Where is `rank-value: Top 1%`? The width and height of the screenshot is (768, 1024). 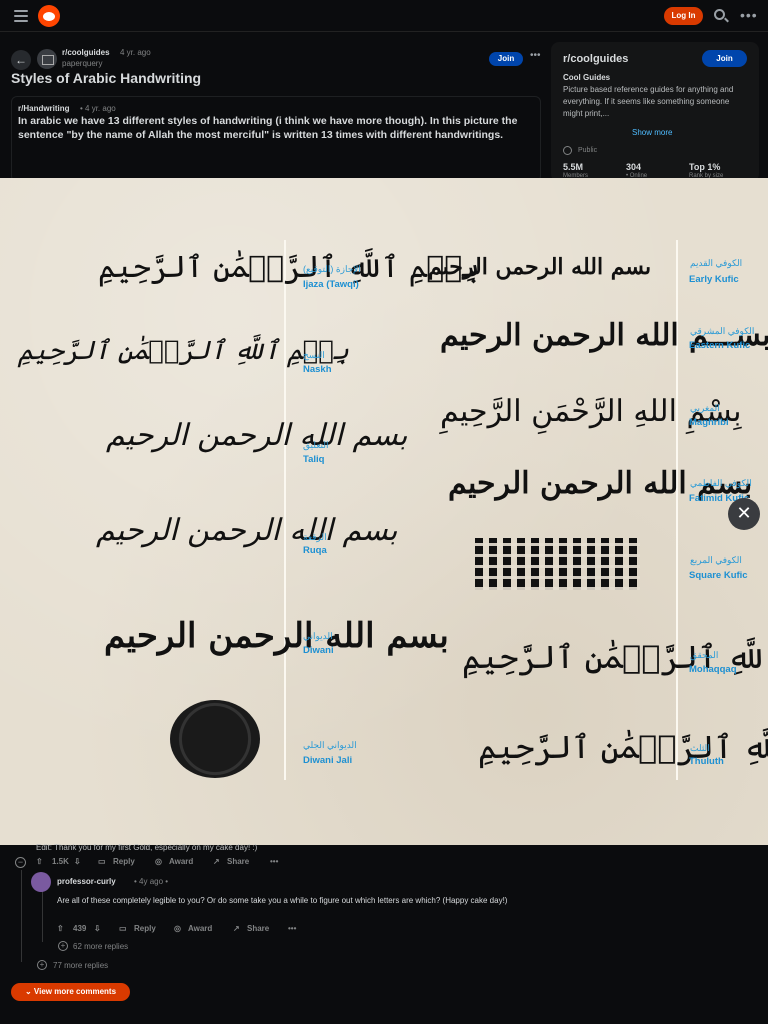
rank-value: Top 1% is located at coordinates (705, 167).